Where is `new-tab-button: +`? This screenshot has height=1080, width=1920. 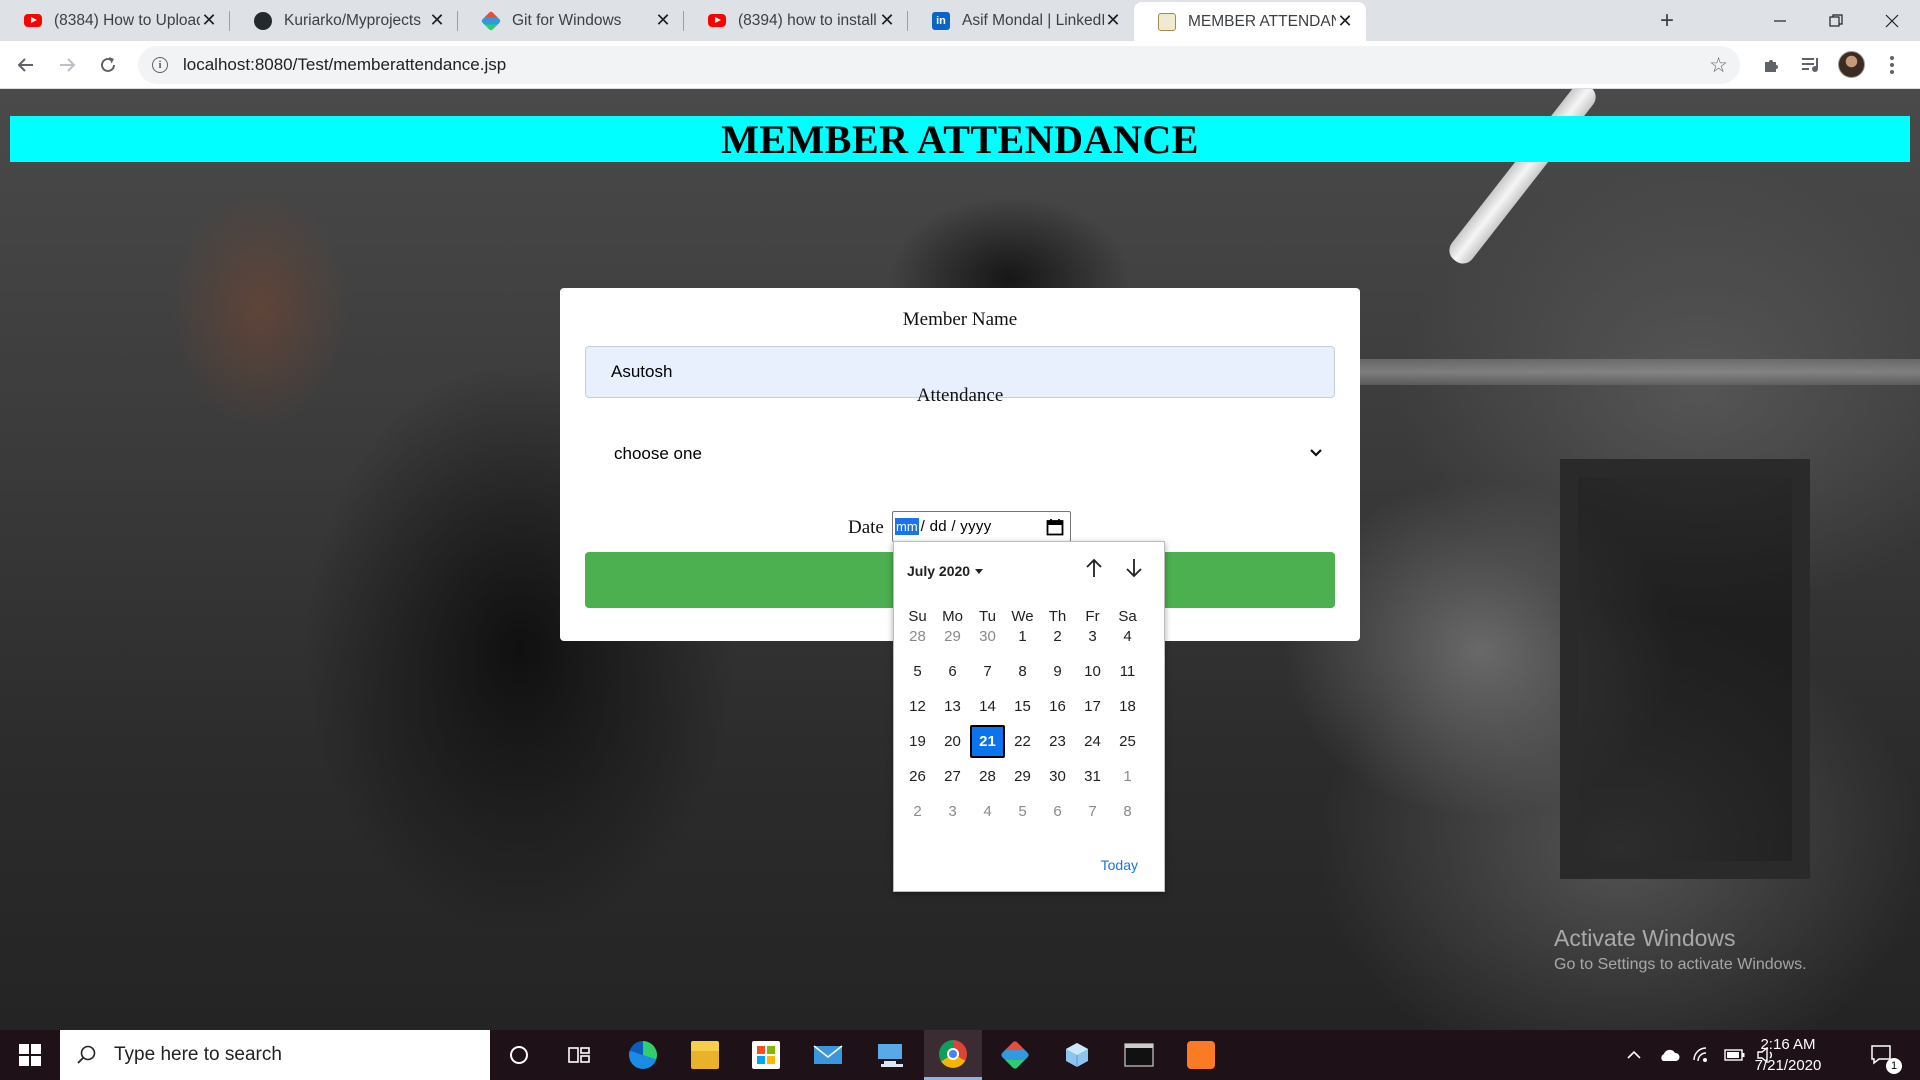
new-tab-button: + is located at coordinates (1667, 21).